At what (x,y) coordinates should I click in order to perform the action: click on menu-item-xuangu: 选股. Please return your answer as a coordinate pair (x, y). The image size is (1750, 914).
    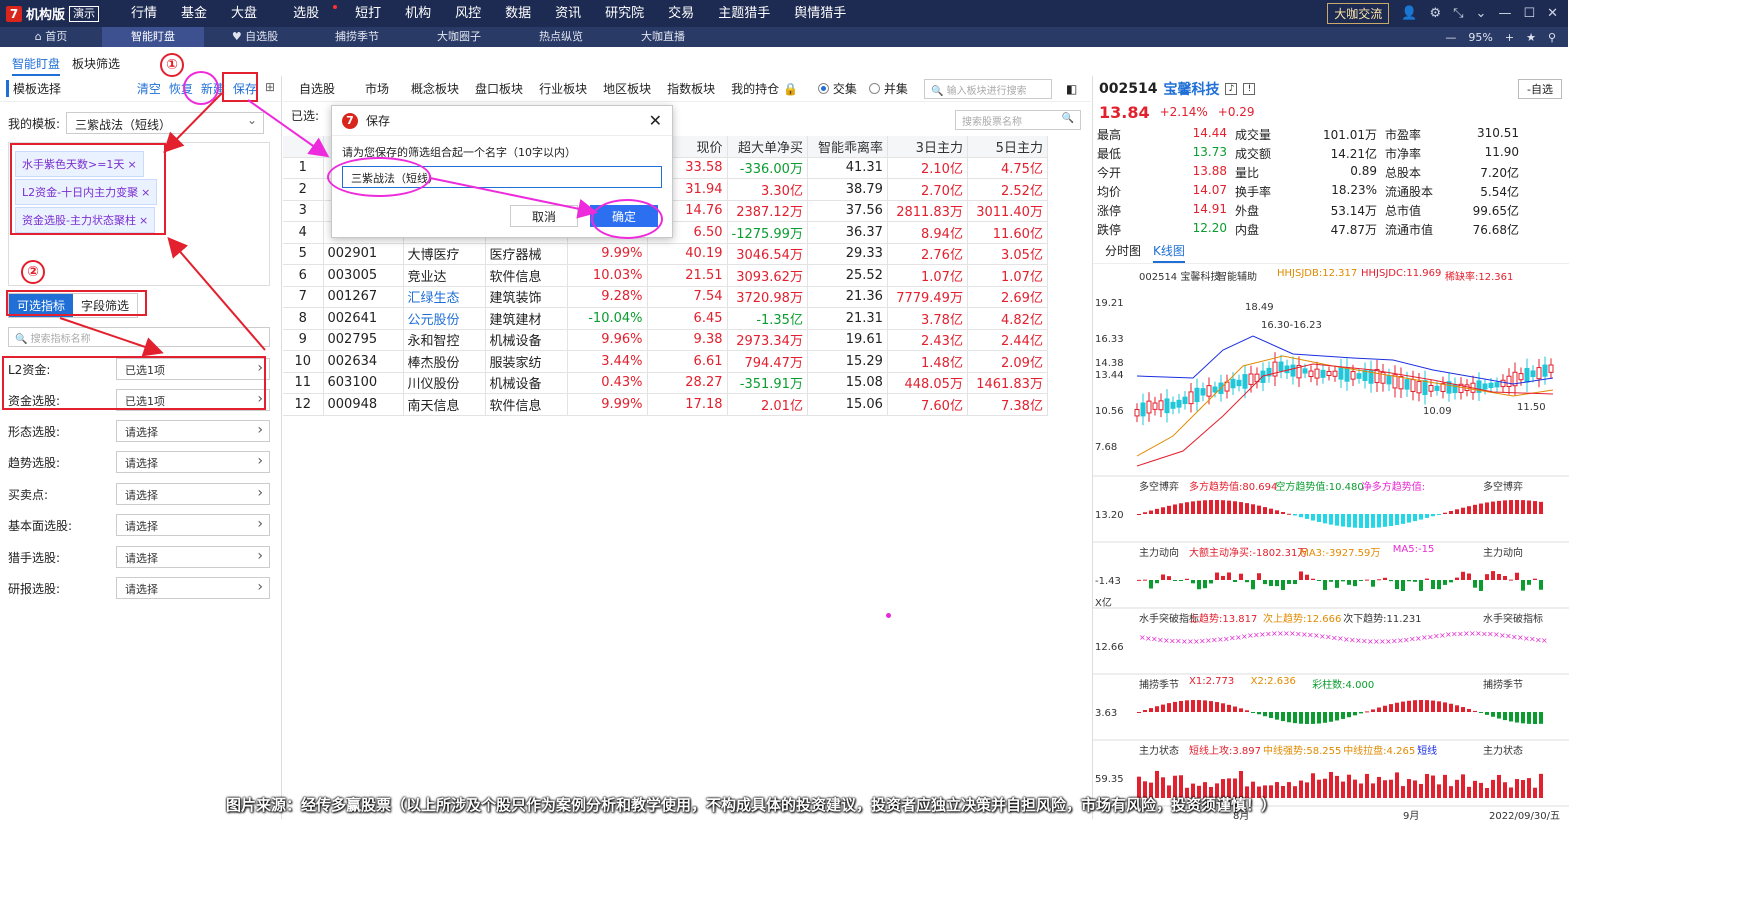
    Looking at the image, I should click on (306, 13).